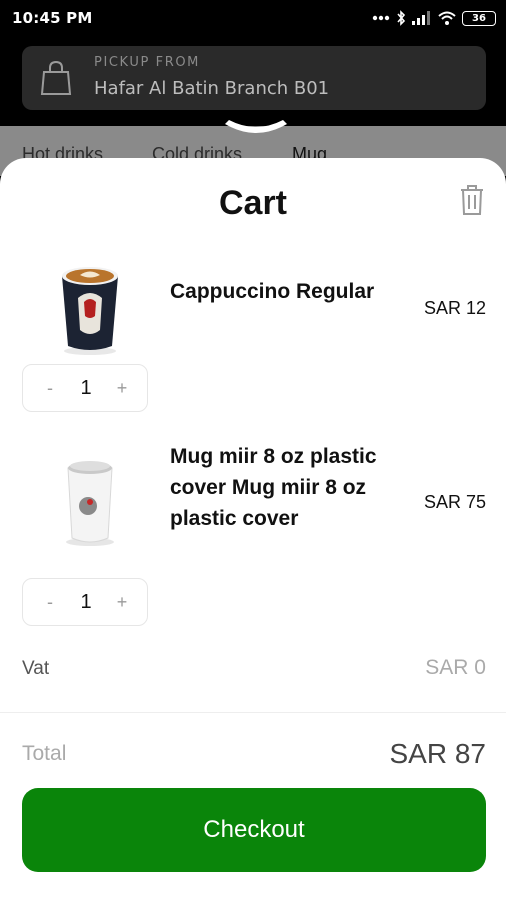  What do you see at coordinates (381, 18) in the screenshot?
I see `dots-icon` at bounding box center [381, 18].